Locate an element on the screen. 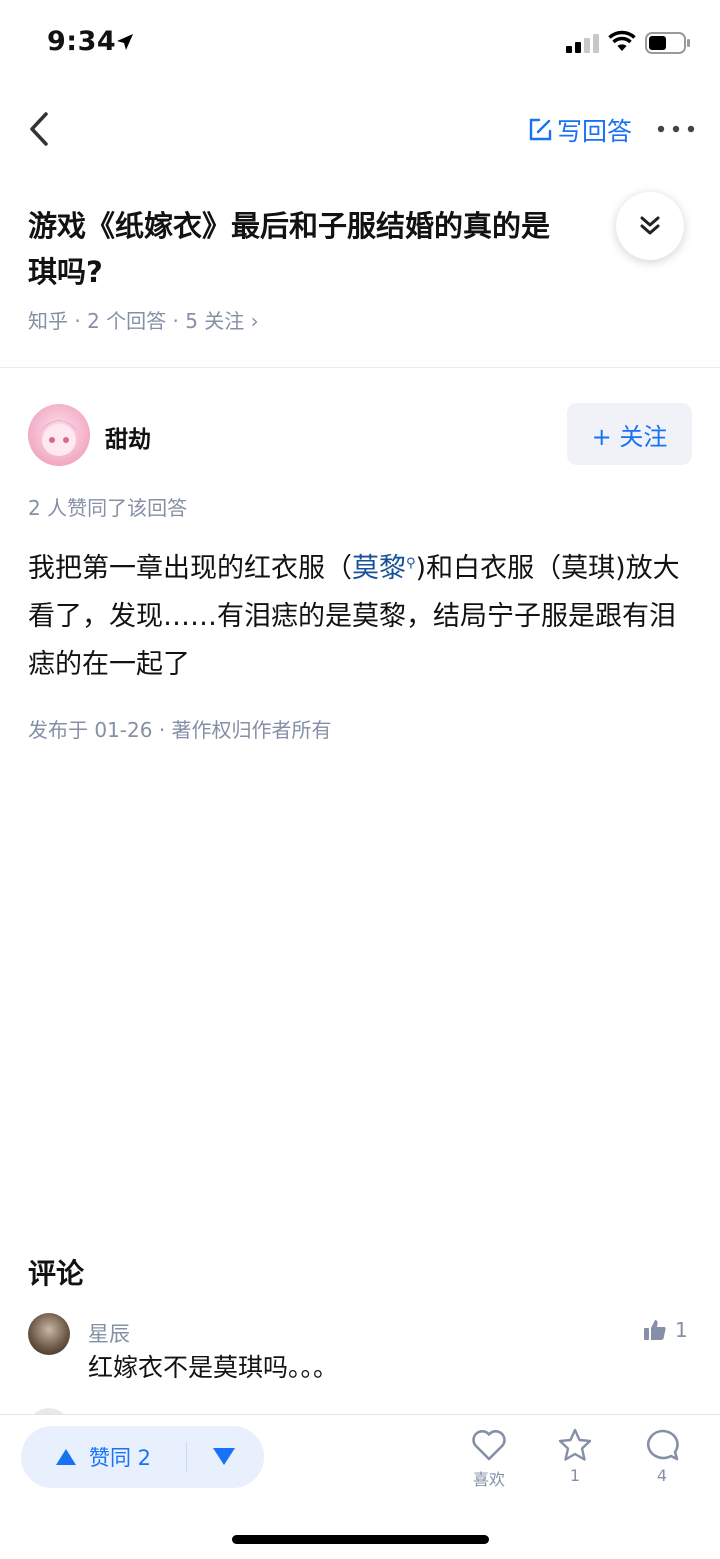 This screenshot has width=720, height=1559. avatar-illustration is located at coordinates (59, 438).